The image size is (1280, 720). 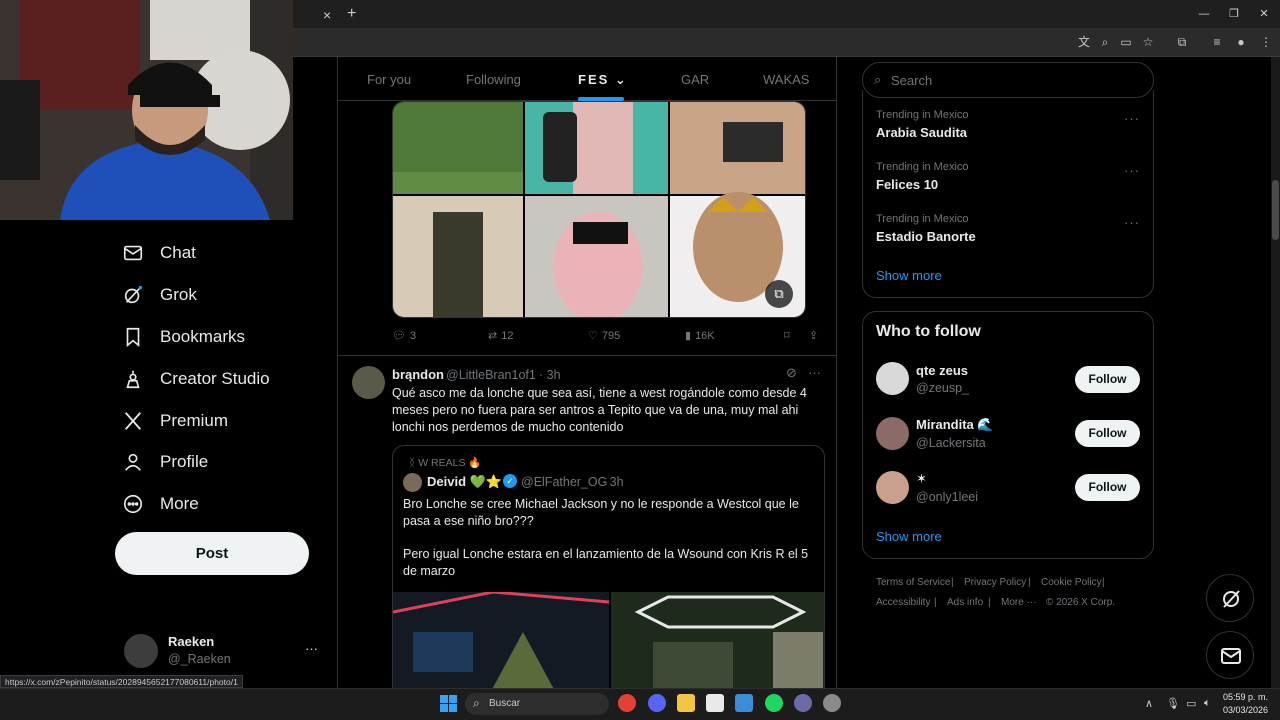 I want to click on reading-list-icon: ≡, so click(x=1217, y=42).